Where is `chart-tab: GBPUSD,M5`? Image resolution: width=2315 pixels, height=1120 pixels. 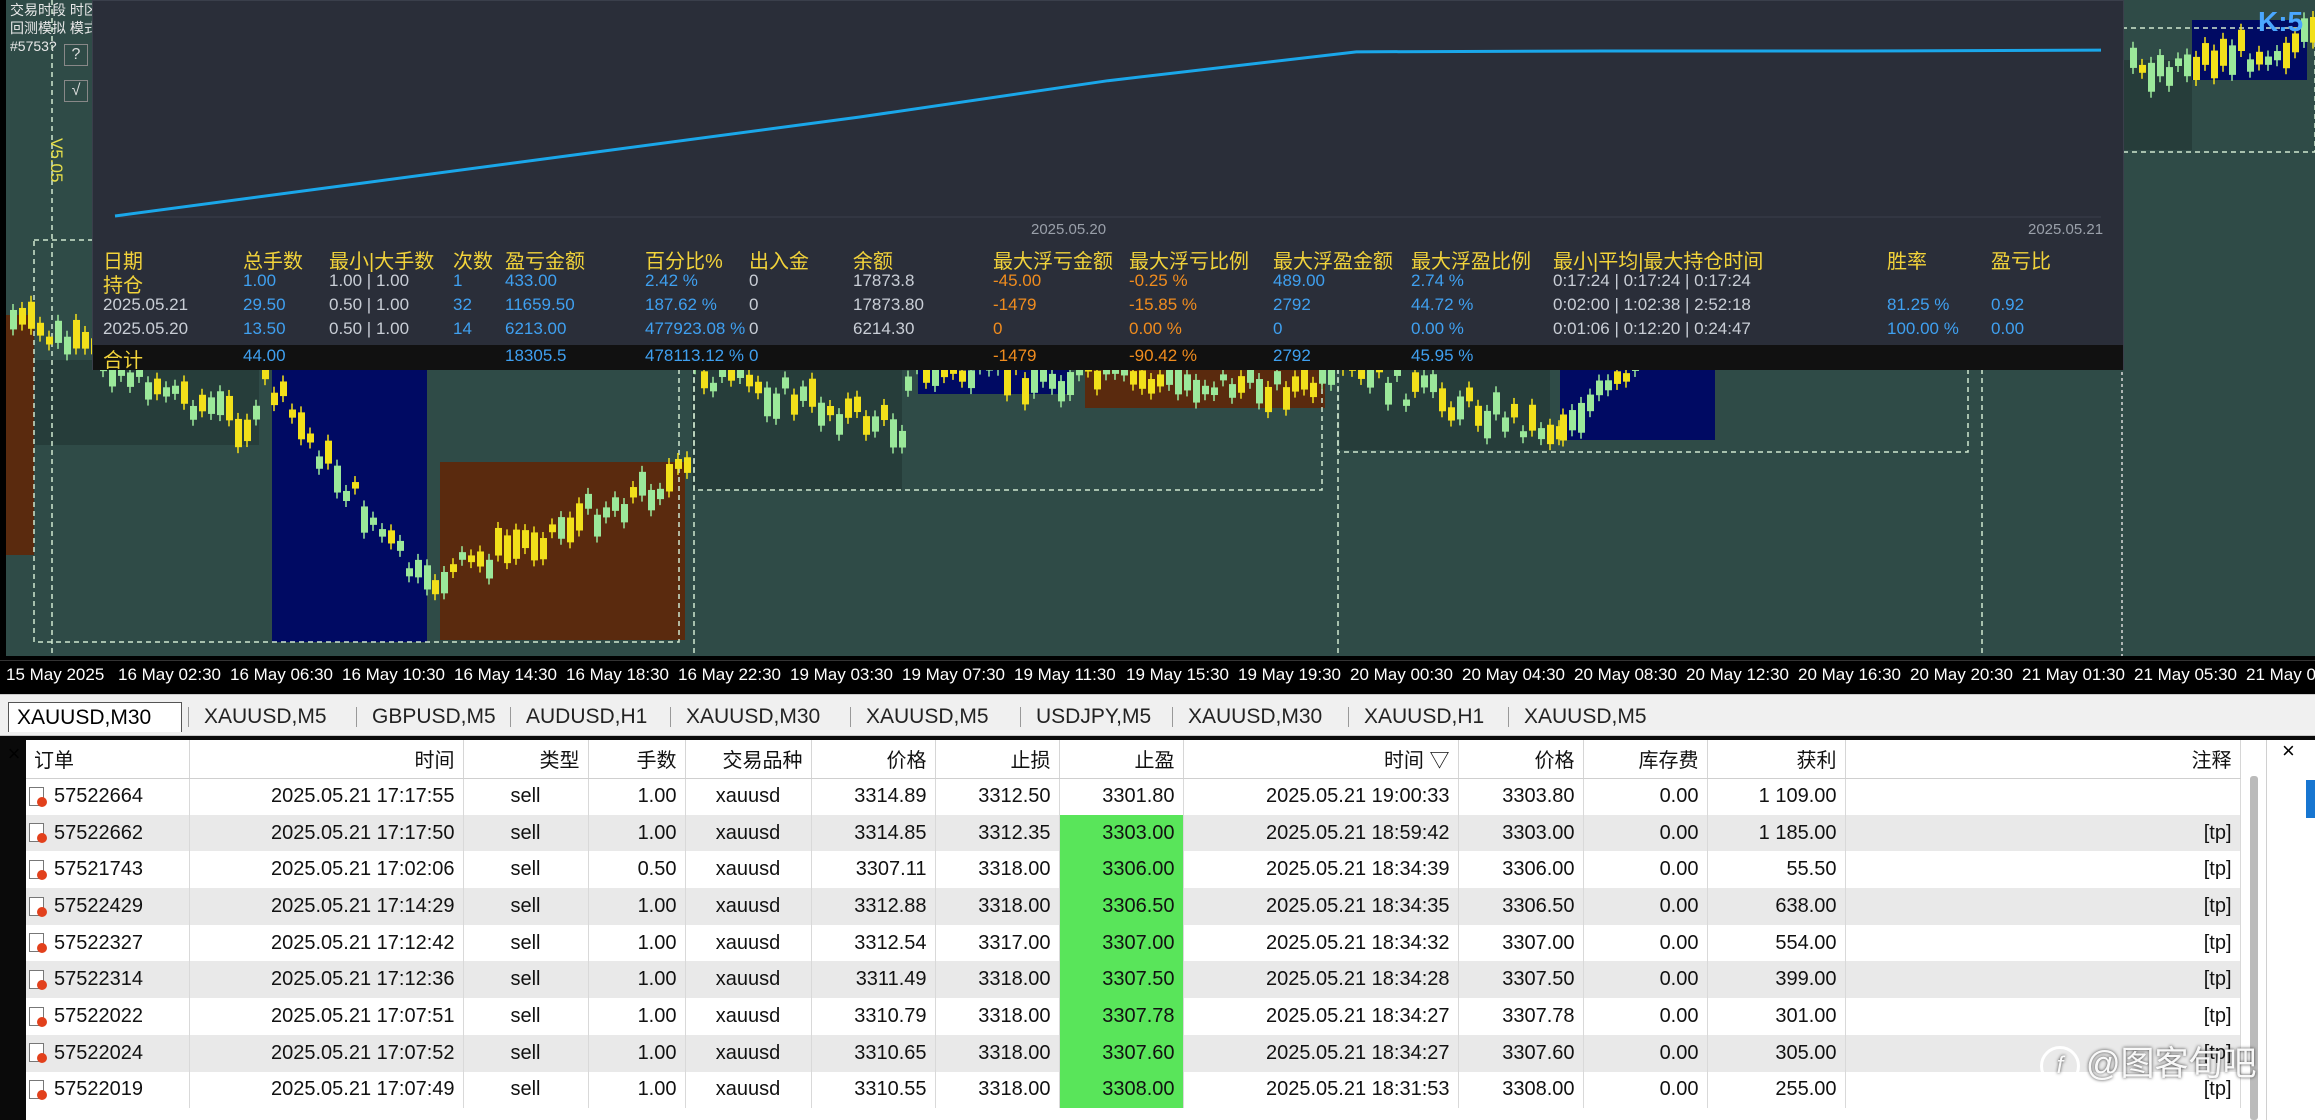 chart-tab: GBPUSD,M5 is located at coordinates (434, 717).